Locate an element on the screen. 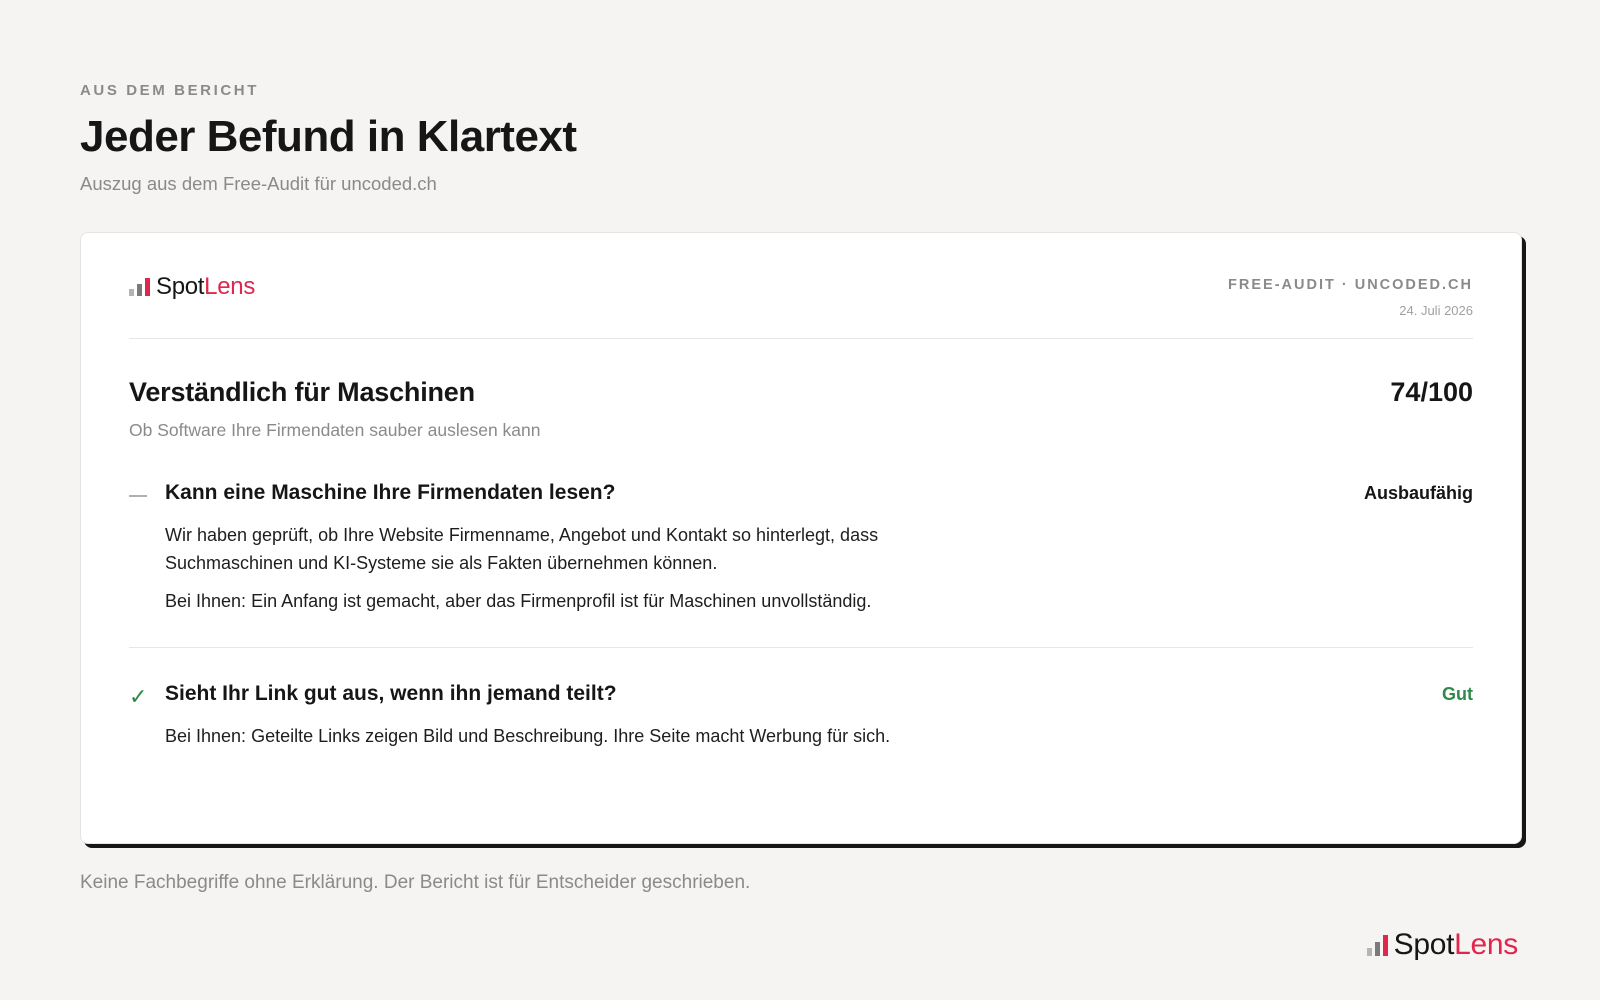 The image size is (1600, 1000). section-score: 74/100 is located at coordinates (1431, 392).